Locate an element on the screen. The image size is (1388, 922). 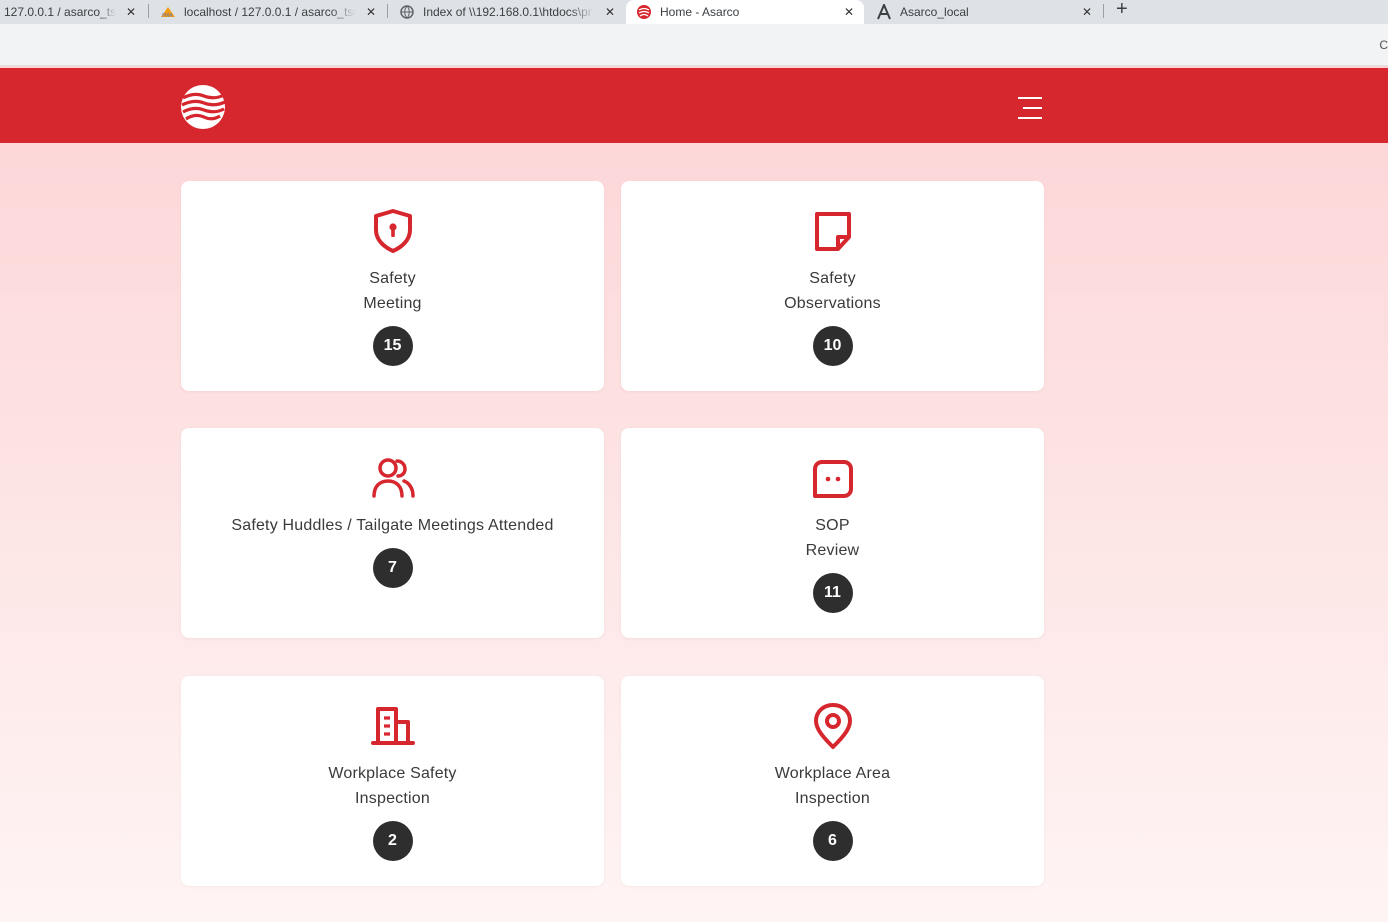
asarco-icon is located at coordinates (644, 12).